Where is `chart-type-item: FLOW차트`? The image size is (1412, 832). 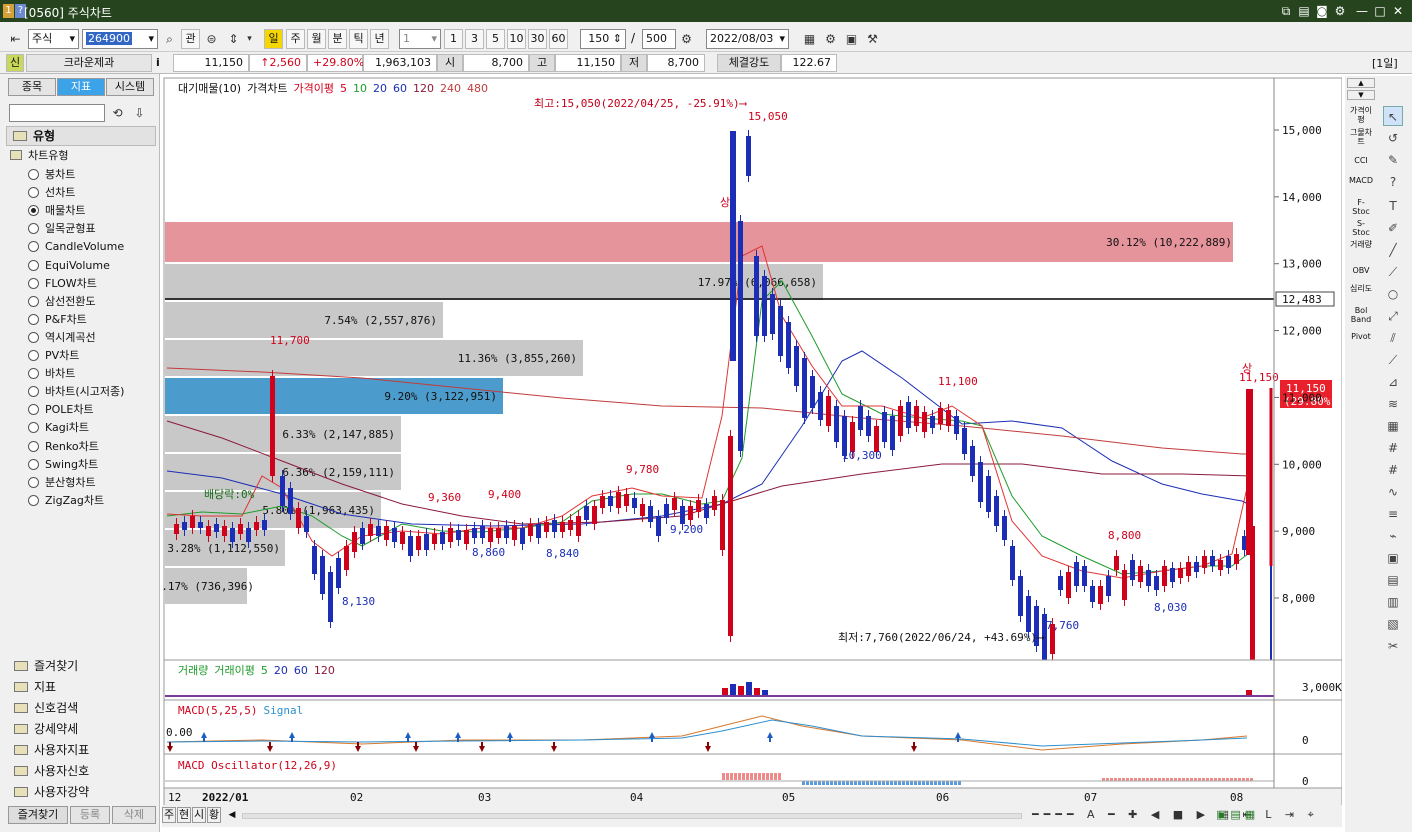 chart-type-item: FLOW차트 is located at coordinates (62, 284).